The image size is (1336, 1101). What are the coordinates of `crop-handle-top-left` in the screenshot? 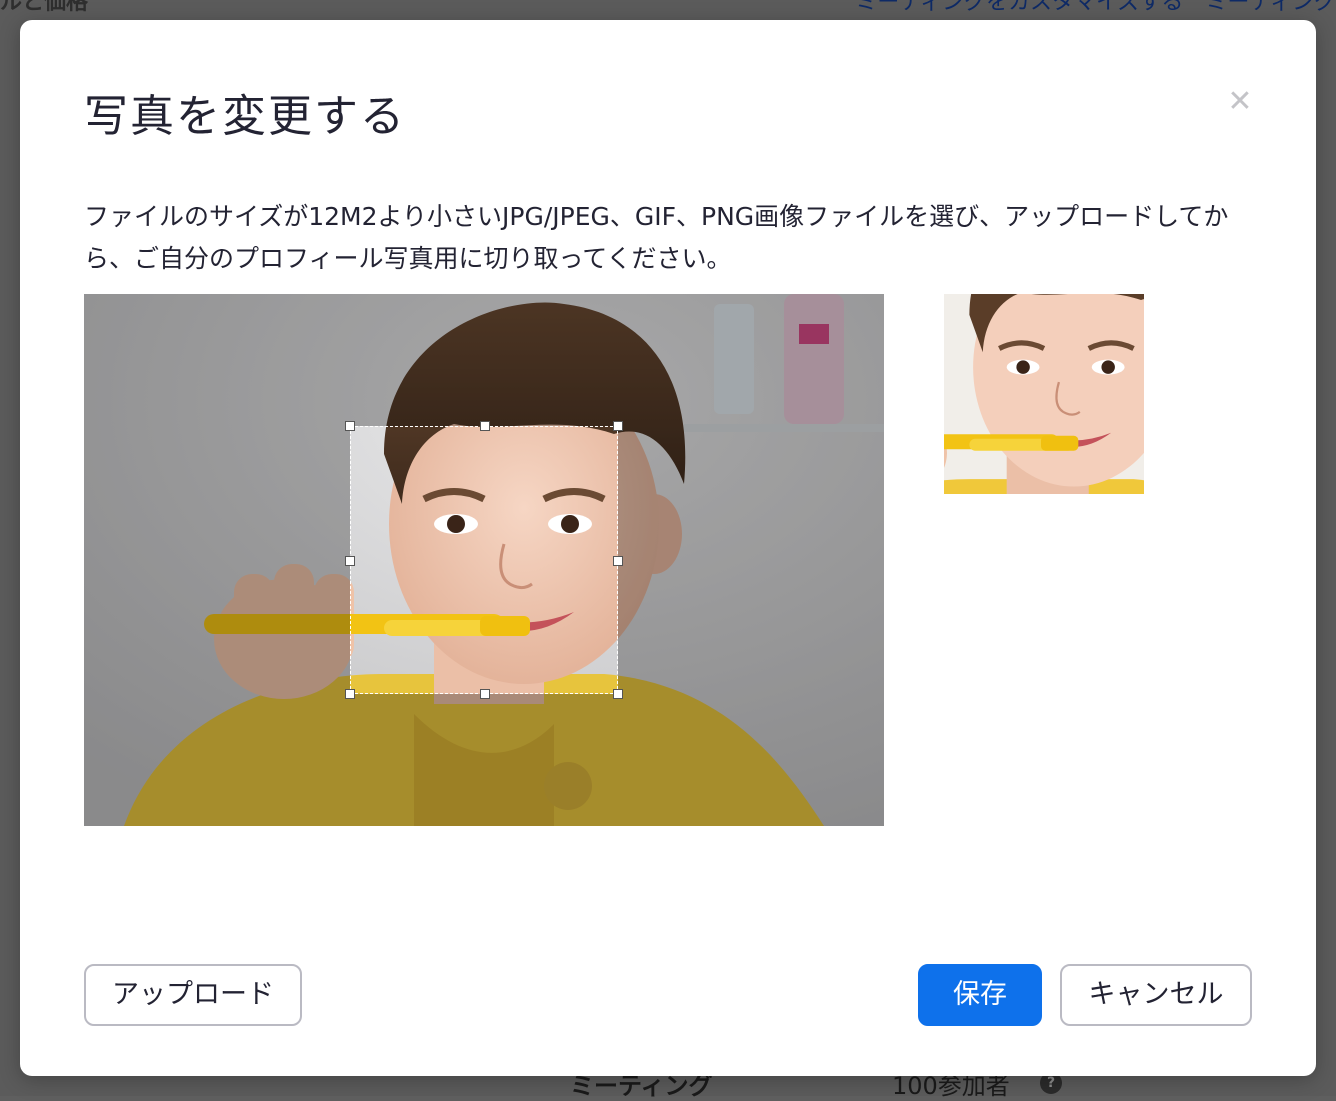 It's located at (350, 426).